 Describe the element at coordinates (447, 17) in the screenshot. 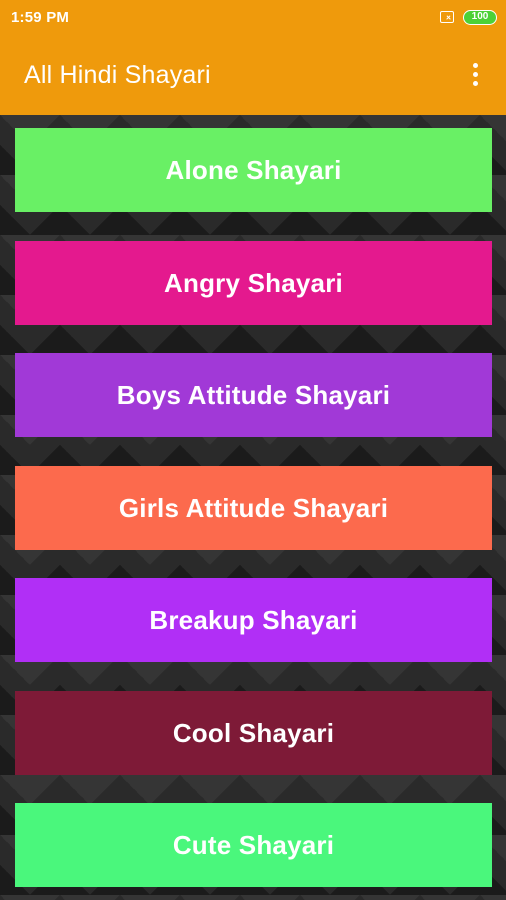

I see `no-sim-icon` at that location.